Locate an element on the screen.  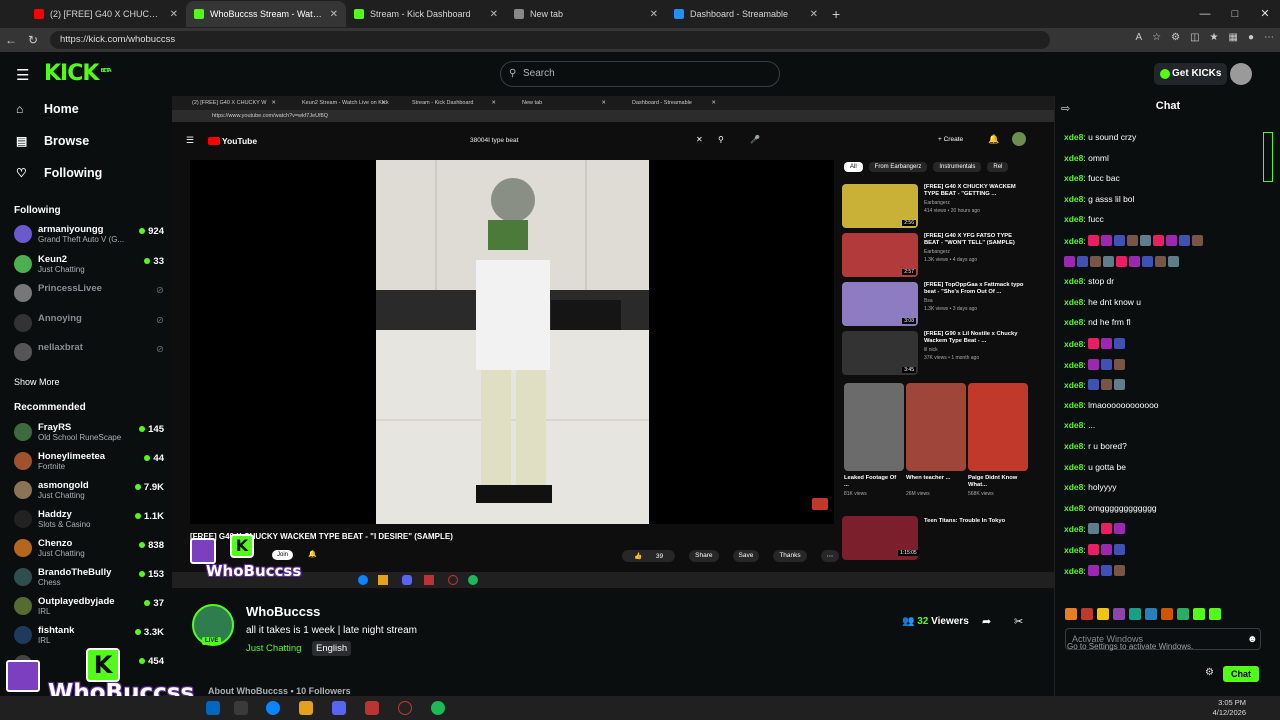
extensions-icon: ⚙ is located at coordinates (1175, 37).